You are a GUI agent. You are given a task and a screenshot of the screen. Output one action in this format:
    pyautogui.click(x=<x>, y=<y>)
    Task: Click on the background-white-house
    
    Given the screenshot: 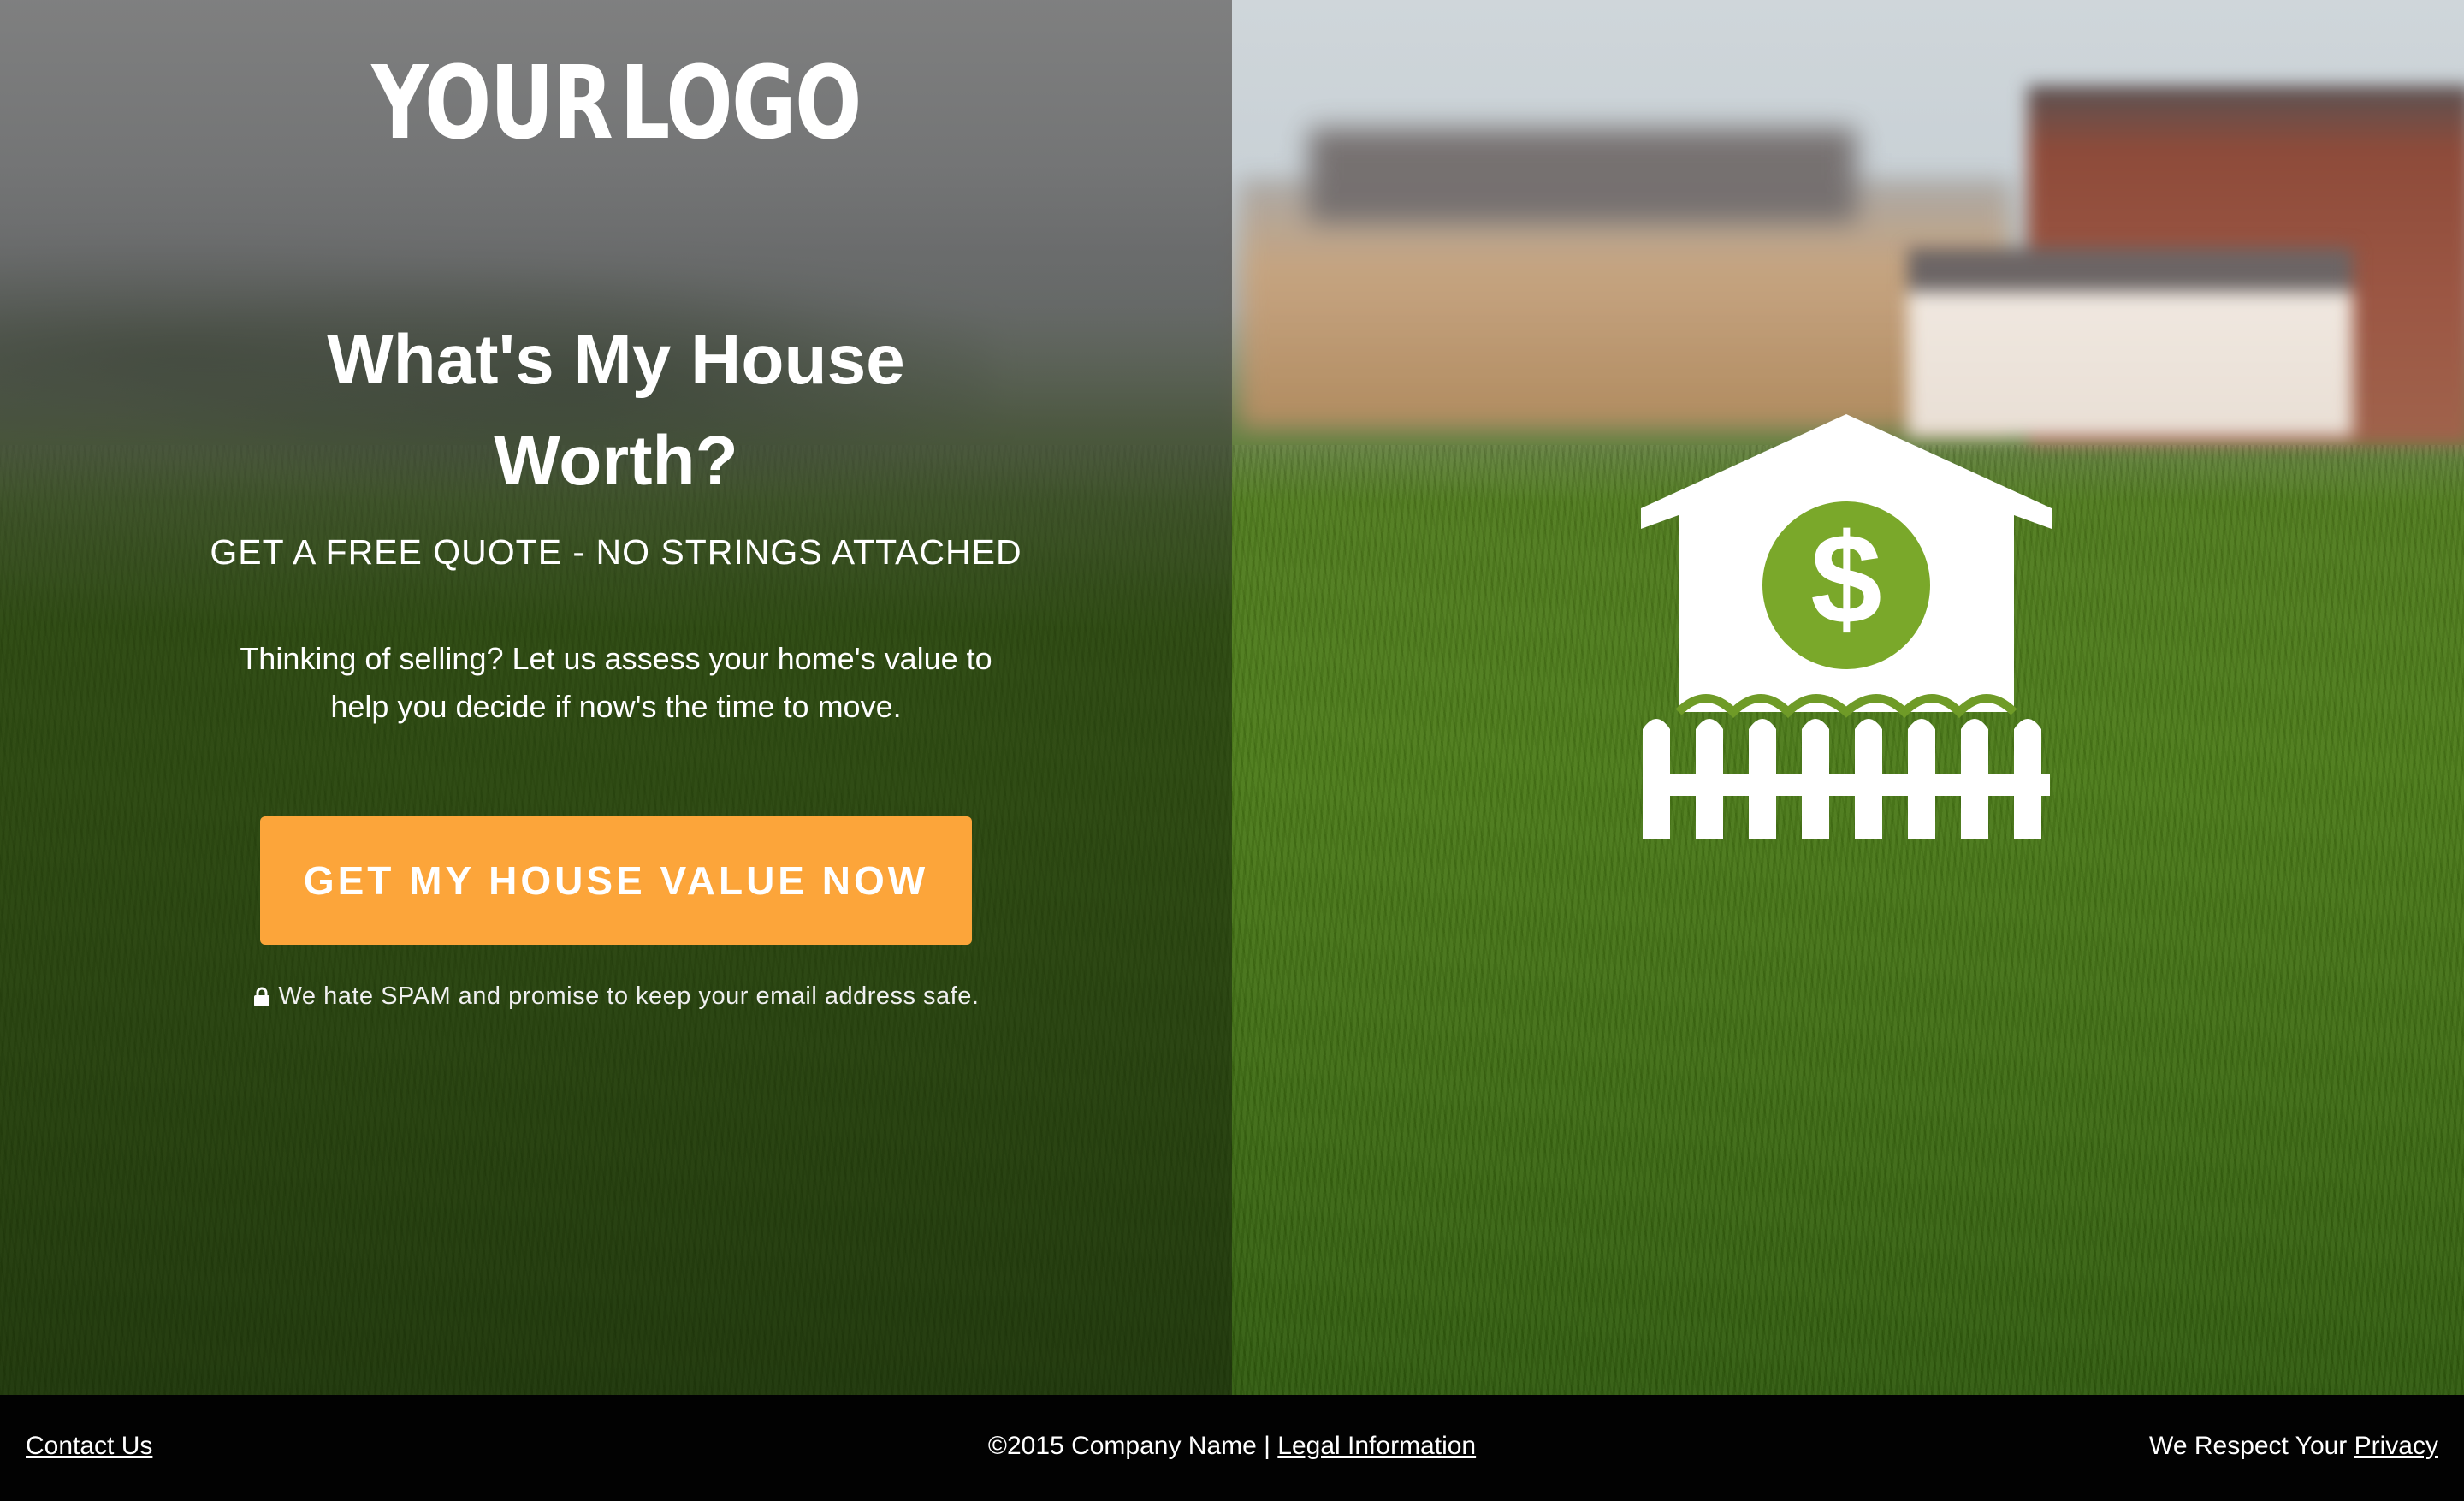 What is the action you would take?
    pyautogui.click(x=2130, y=342)
    